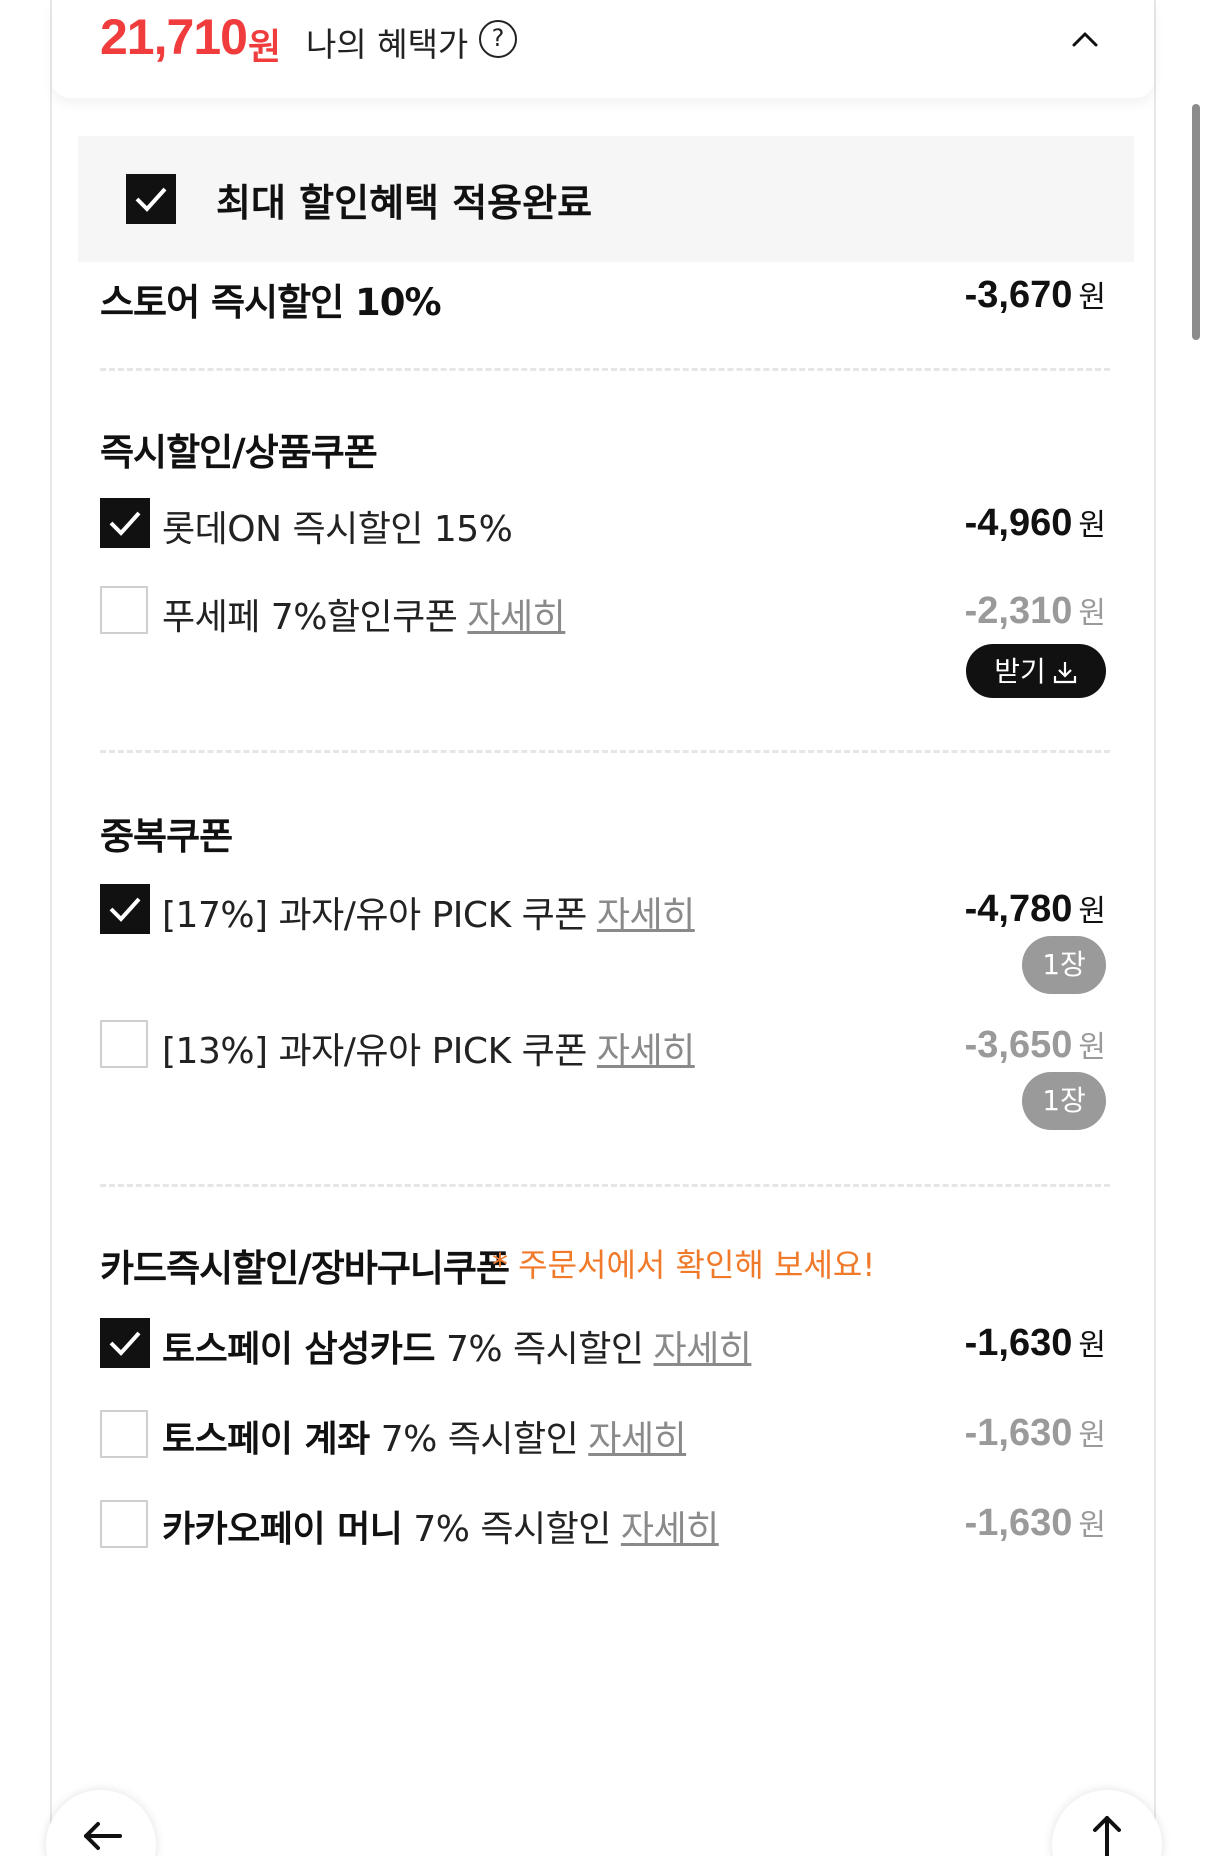 This screenshot has width=1206, height=1856. Describe the element at coordinates (299, 1349) in the screenshot. I see `card-name: 토스페이 삼성카드` at that location.